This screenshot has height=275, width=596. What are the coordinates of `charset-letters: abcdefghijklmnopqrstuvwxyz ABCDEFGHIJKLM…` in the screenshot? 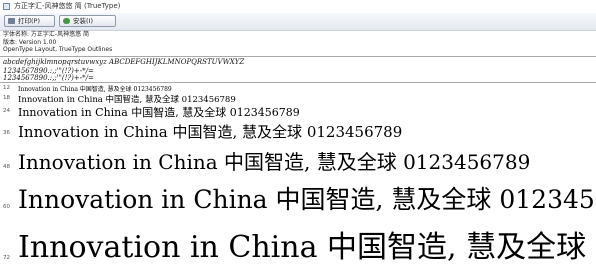 It's located at (124, 62).